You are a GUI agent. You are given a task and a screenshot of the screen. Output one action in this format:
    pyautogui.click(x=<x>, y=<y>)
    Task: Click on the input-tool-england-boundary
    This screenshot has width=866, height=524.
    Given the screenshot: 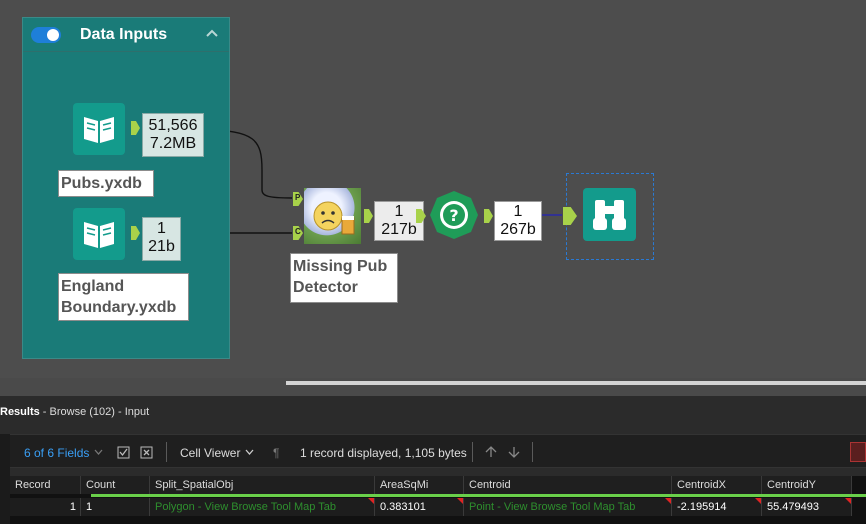 What is the action you would take?
    pyautogui.click(x=99, y=234)
    